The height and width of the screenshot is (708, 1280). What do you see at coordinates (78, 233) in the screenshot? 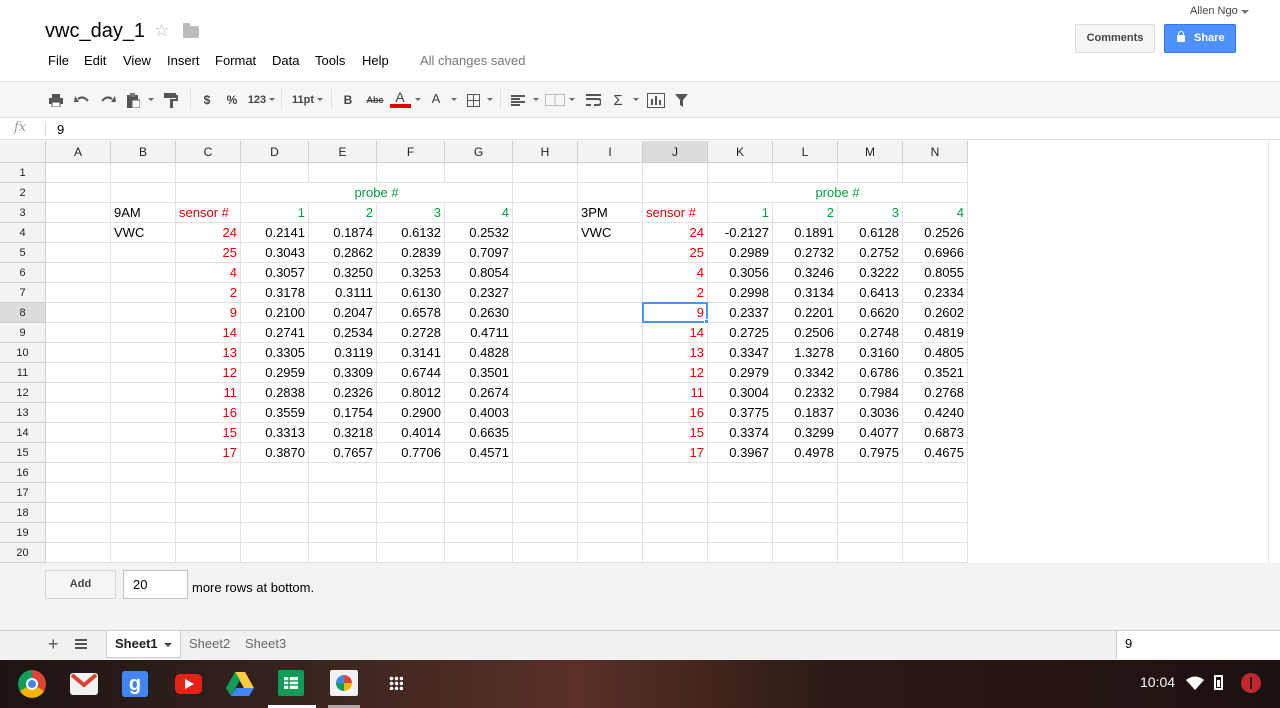
I see `cell-a4` at bounding box center [78, 233].